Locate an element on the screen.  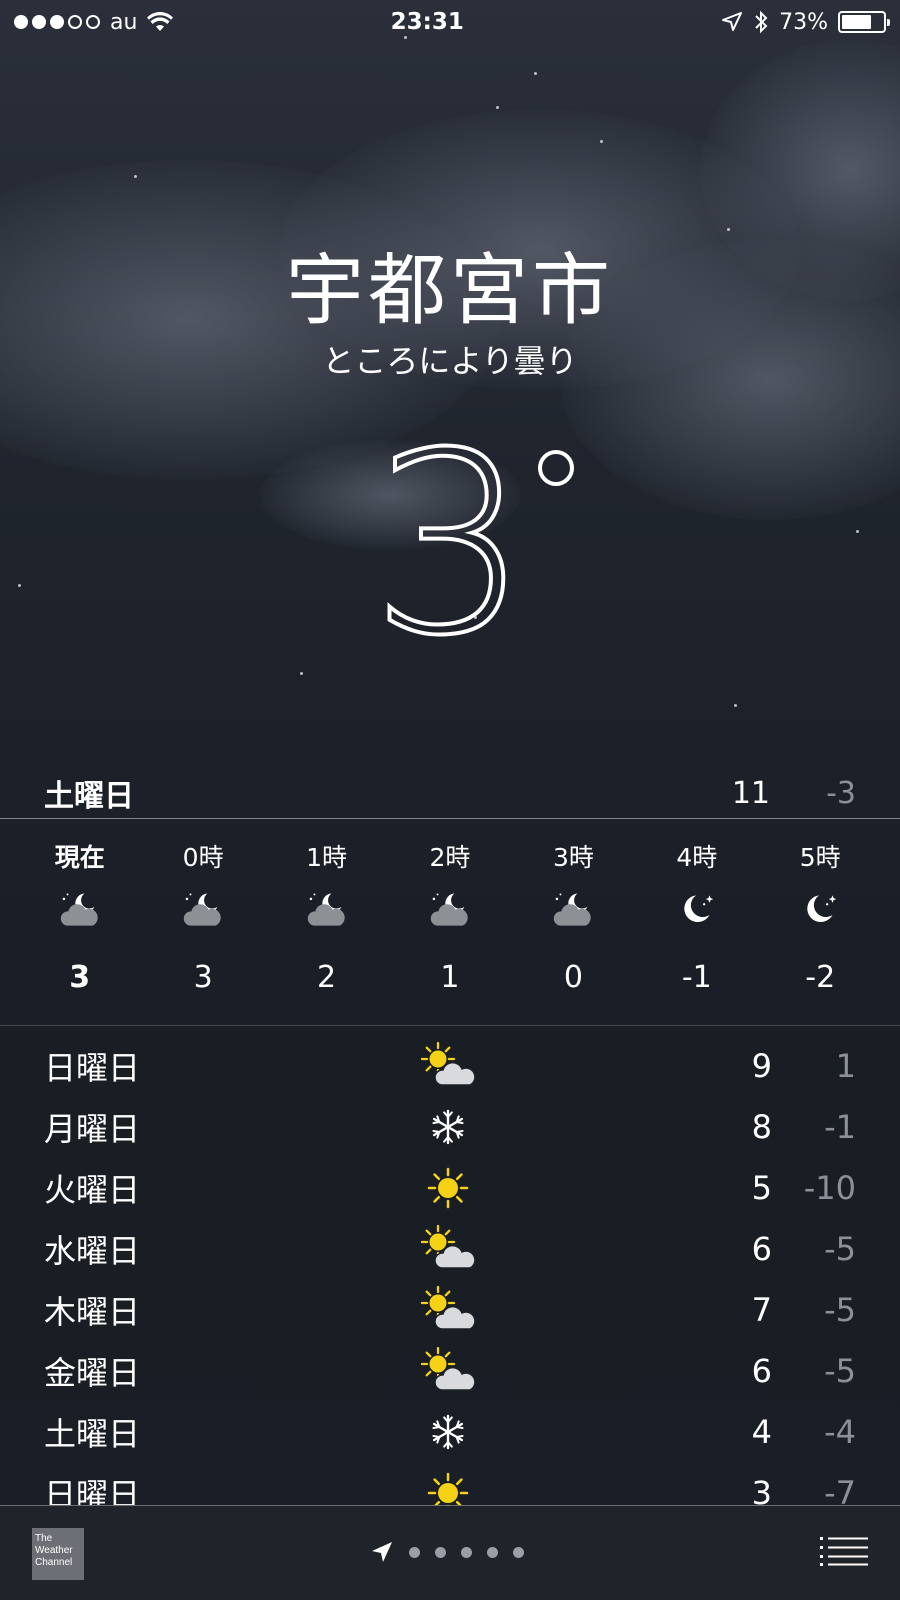
battery-icon is located at coordinates (864, 22).